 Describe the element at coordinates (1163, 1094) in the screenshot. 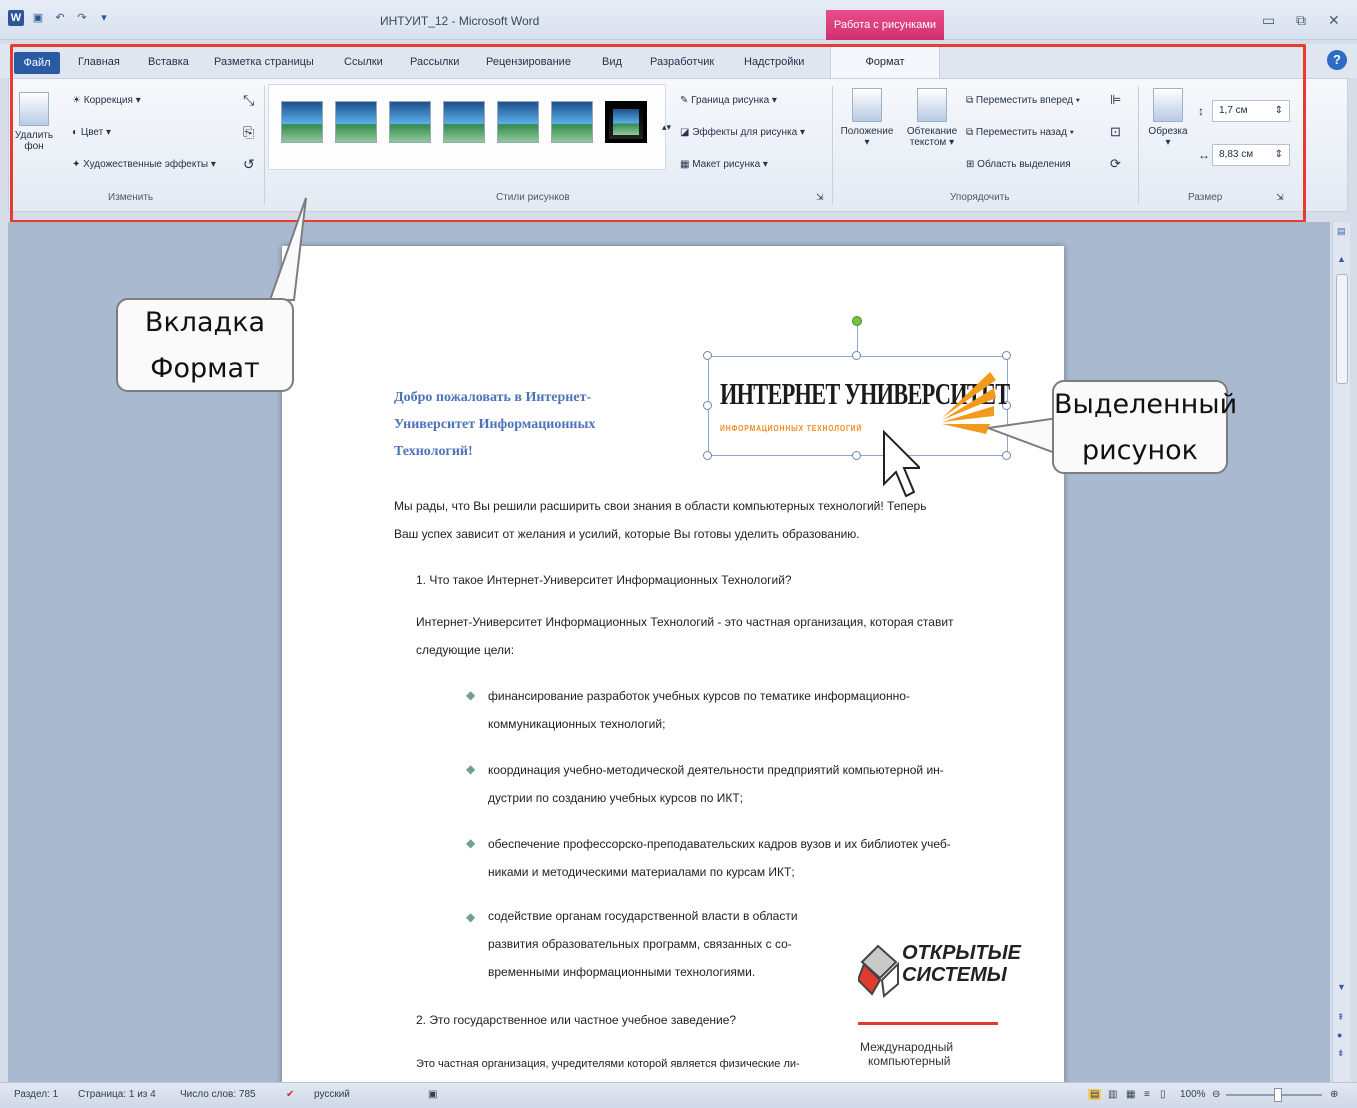

I see `draft-view-icon: ▯` at that location.